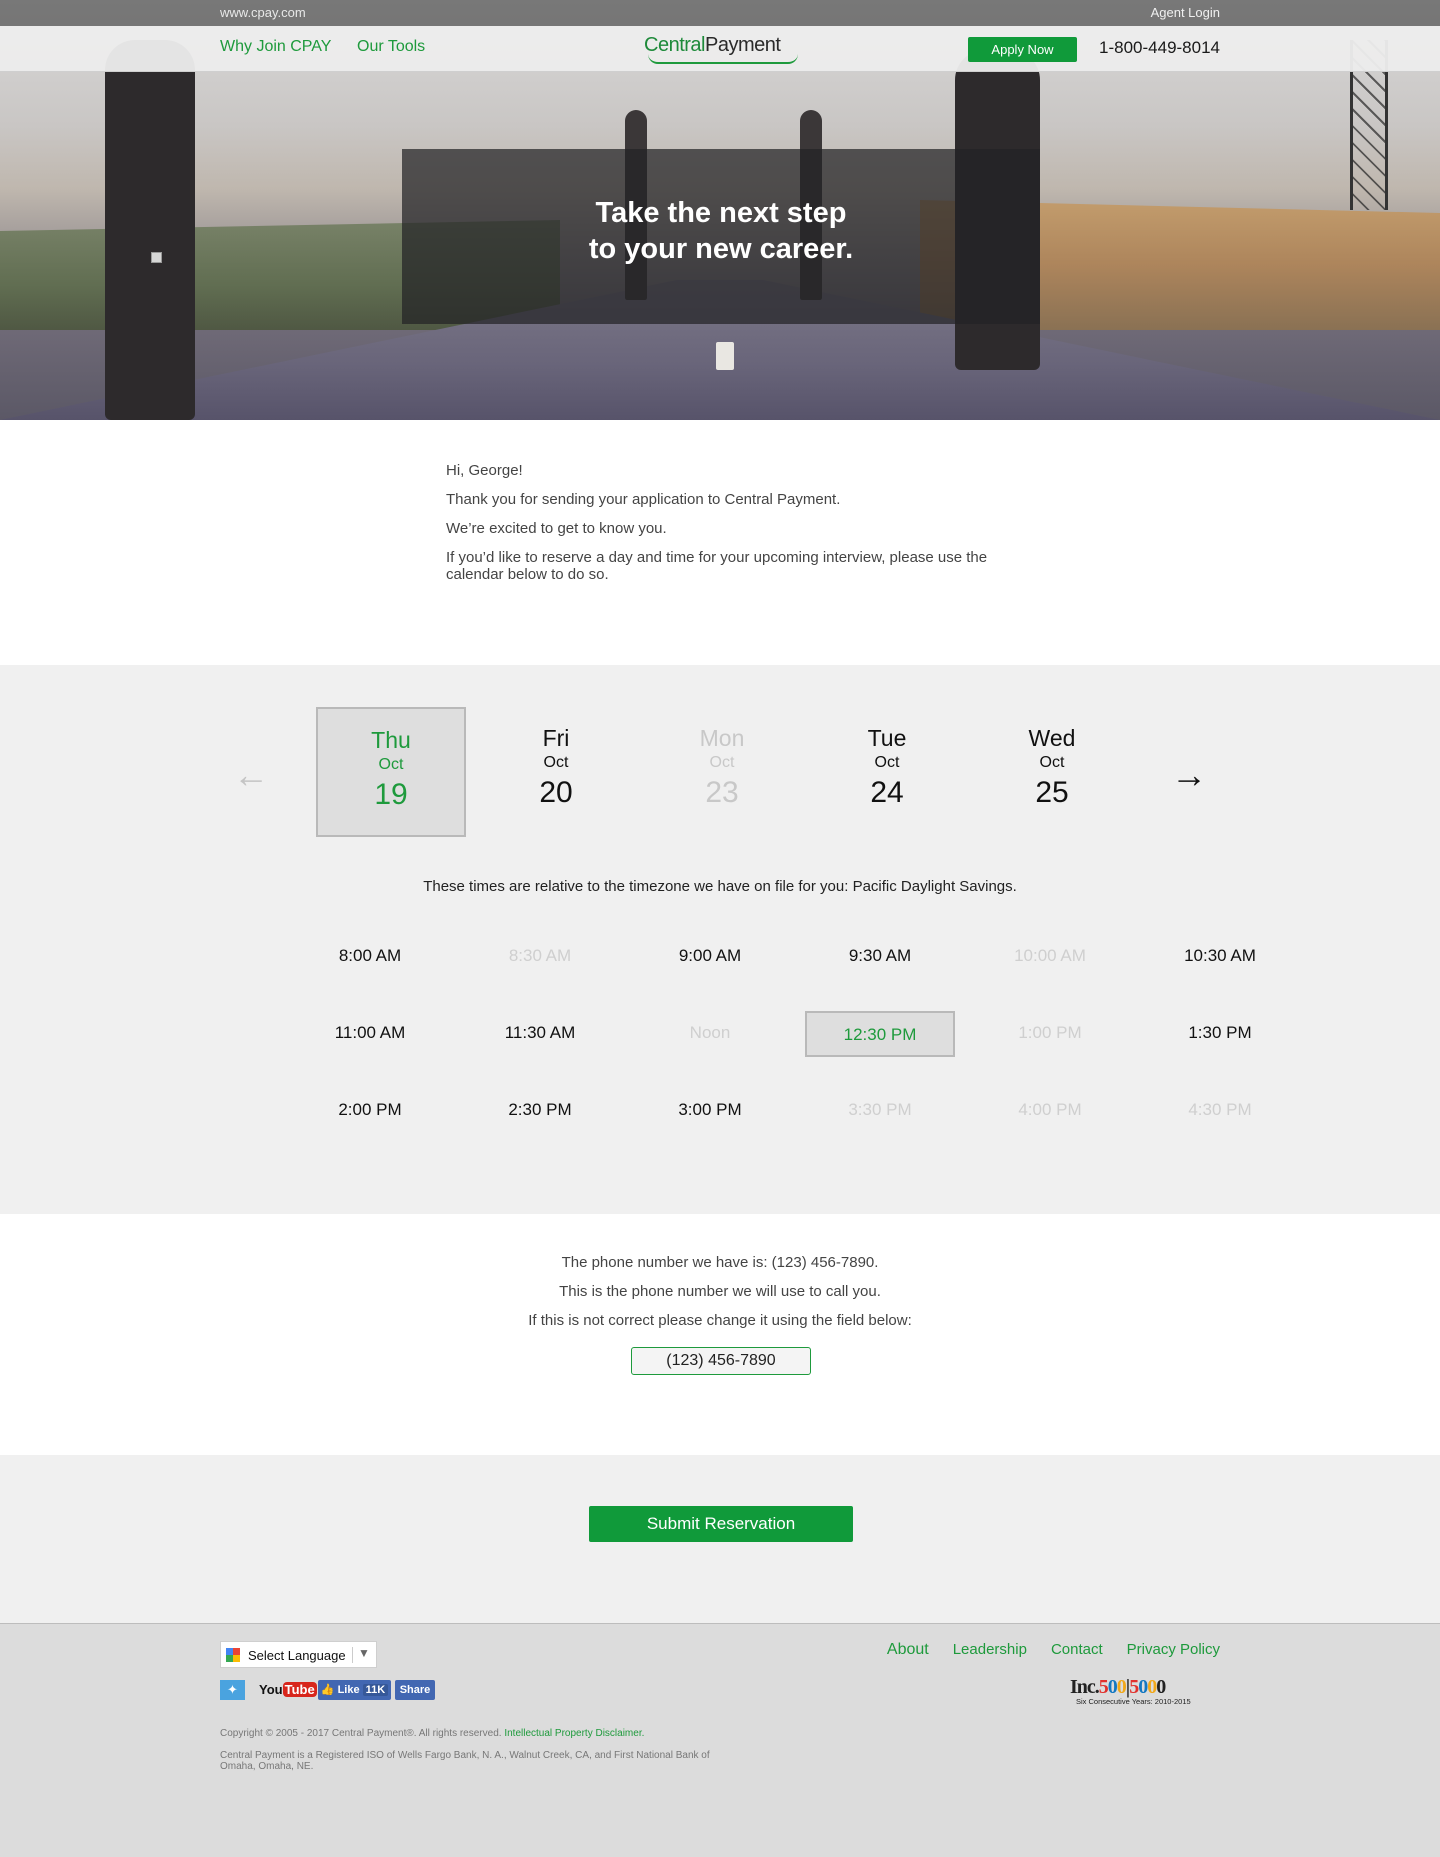 The image size is (1440, 1857). What do you see at coordinates (1050, 1032) in the screenshot?
I see `time-slot: 1:00 PM` at bounding box center [1050, 1032].